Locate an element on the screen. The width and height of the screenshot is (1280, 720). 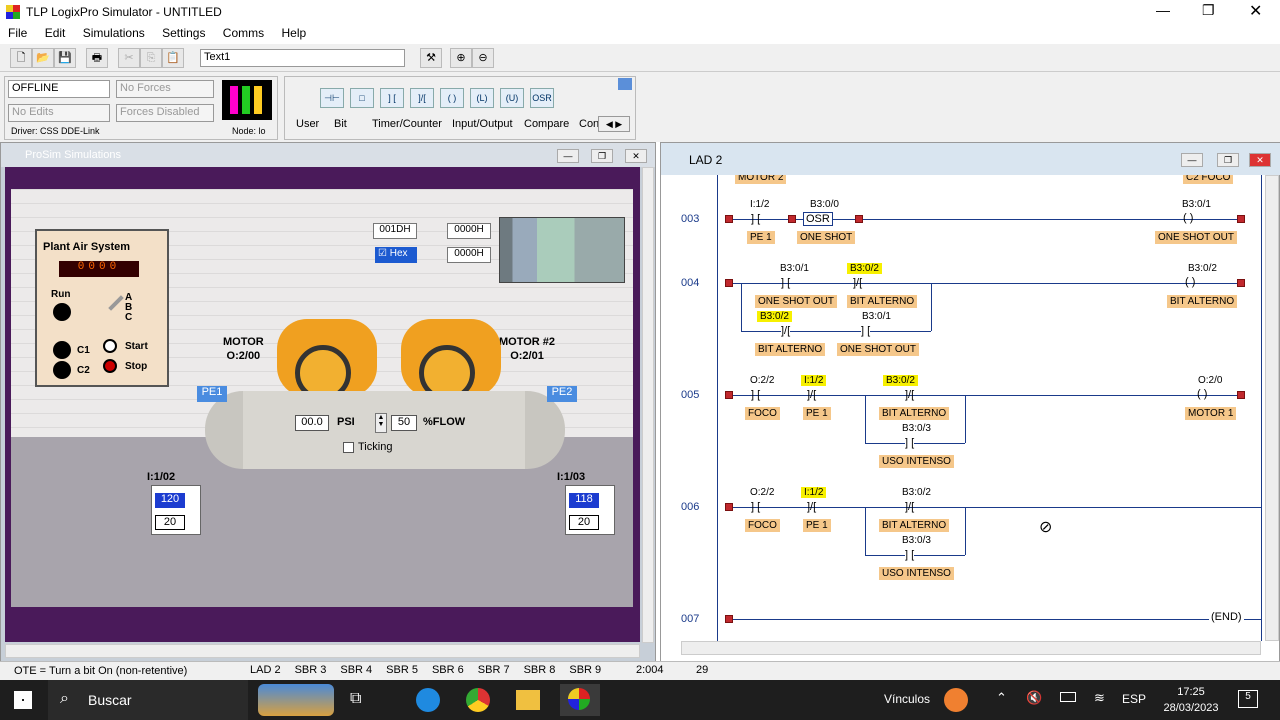
battery-icon is located at coordinates (1068, 697).